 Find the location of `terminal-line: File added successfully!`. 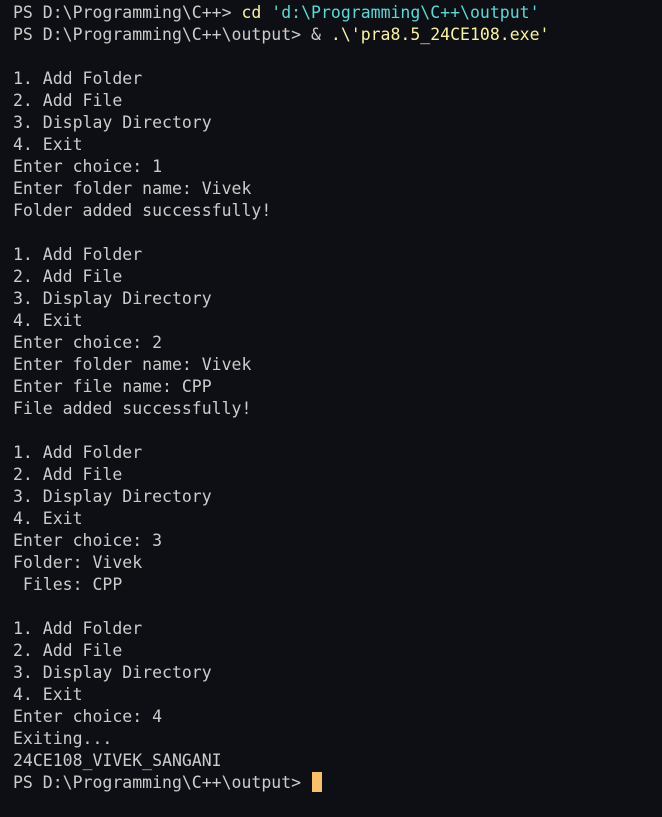

terminal-line: File added successfully! is located at coordinates (337, 409).